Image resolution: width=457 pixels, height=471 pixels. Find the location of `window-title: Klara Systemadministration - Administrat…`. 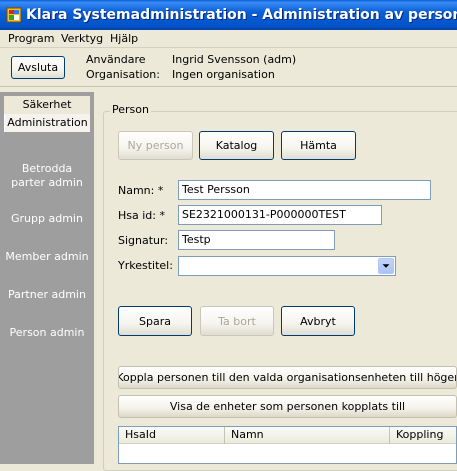

window-title: Klara Systemadministration - Administrat… is located at coordinates (241, 15).